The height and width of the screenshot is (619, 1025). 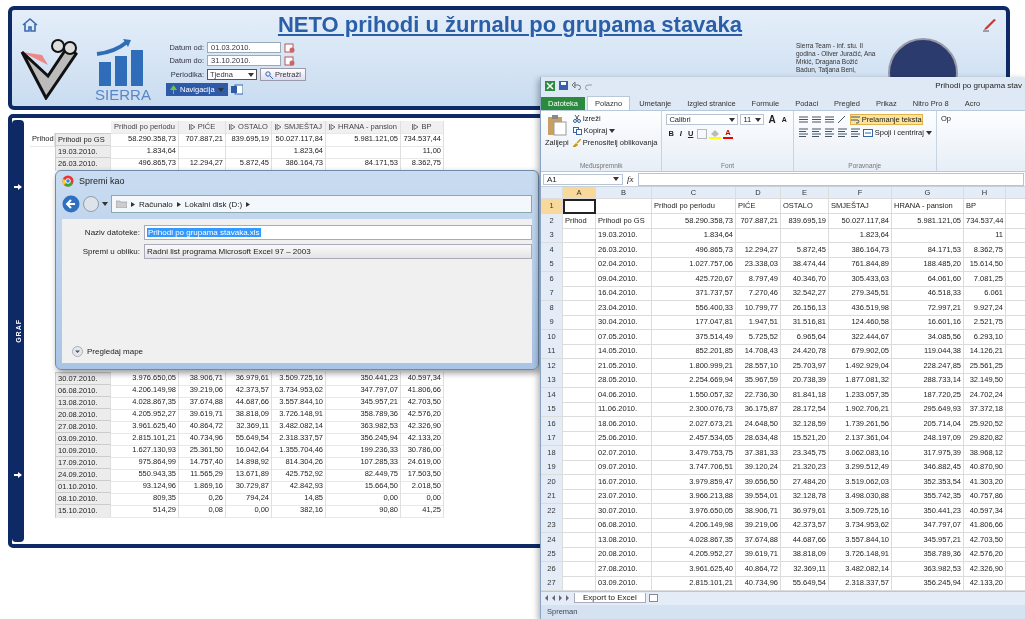 What do you see at coordinates (576, 142) in the screenshot?
I see `brush-icon` at bounding box center [576, 142].